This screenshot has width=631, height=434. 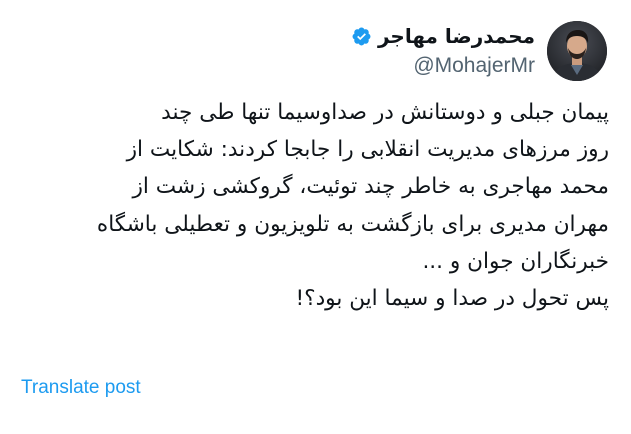 What do you see at coordinates (452, 299) in the screenshot?
I see `post-text-line: پس تحول در صدا و سیما این بود؟!` at bounding box center [452, 299].